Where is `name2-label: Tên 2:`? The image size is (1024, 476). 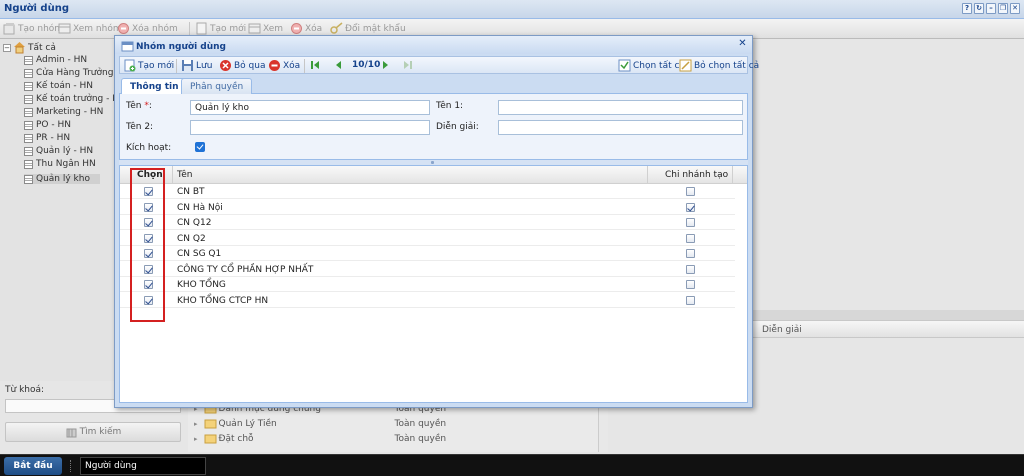
name2-label: Tên 2: is located at coordinates (140, 127).